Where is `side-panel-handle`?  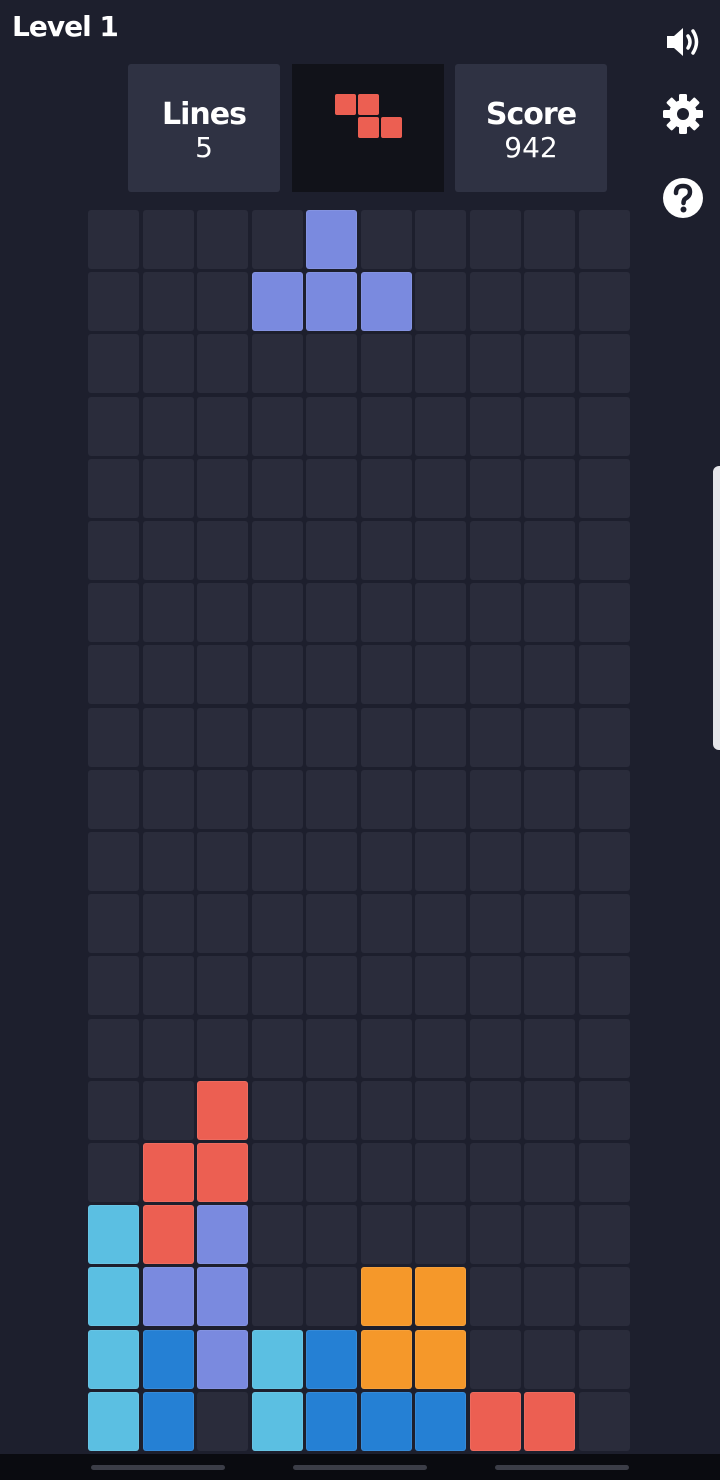 side-panel-handle is located at coordinates (716, 608).